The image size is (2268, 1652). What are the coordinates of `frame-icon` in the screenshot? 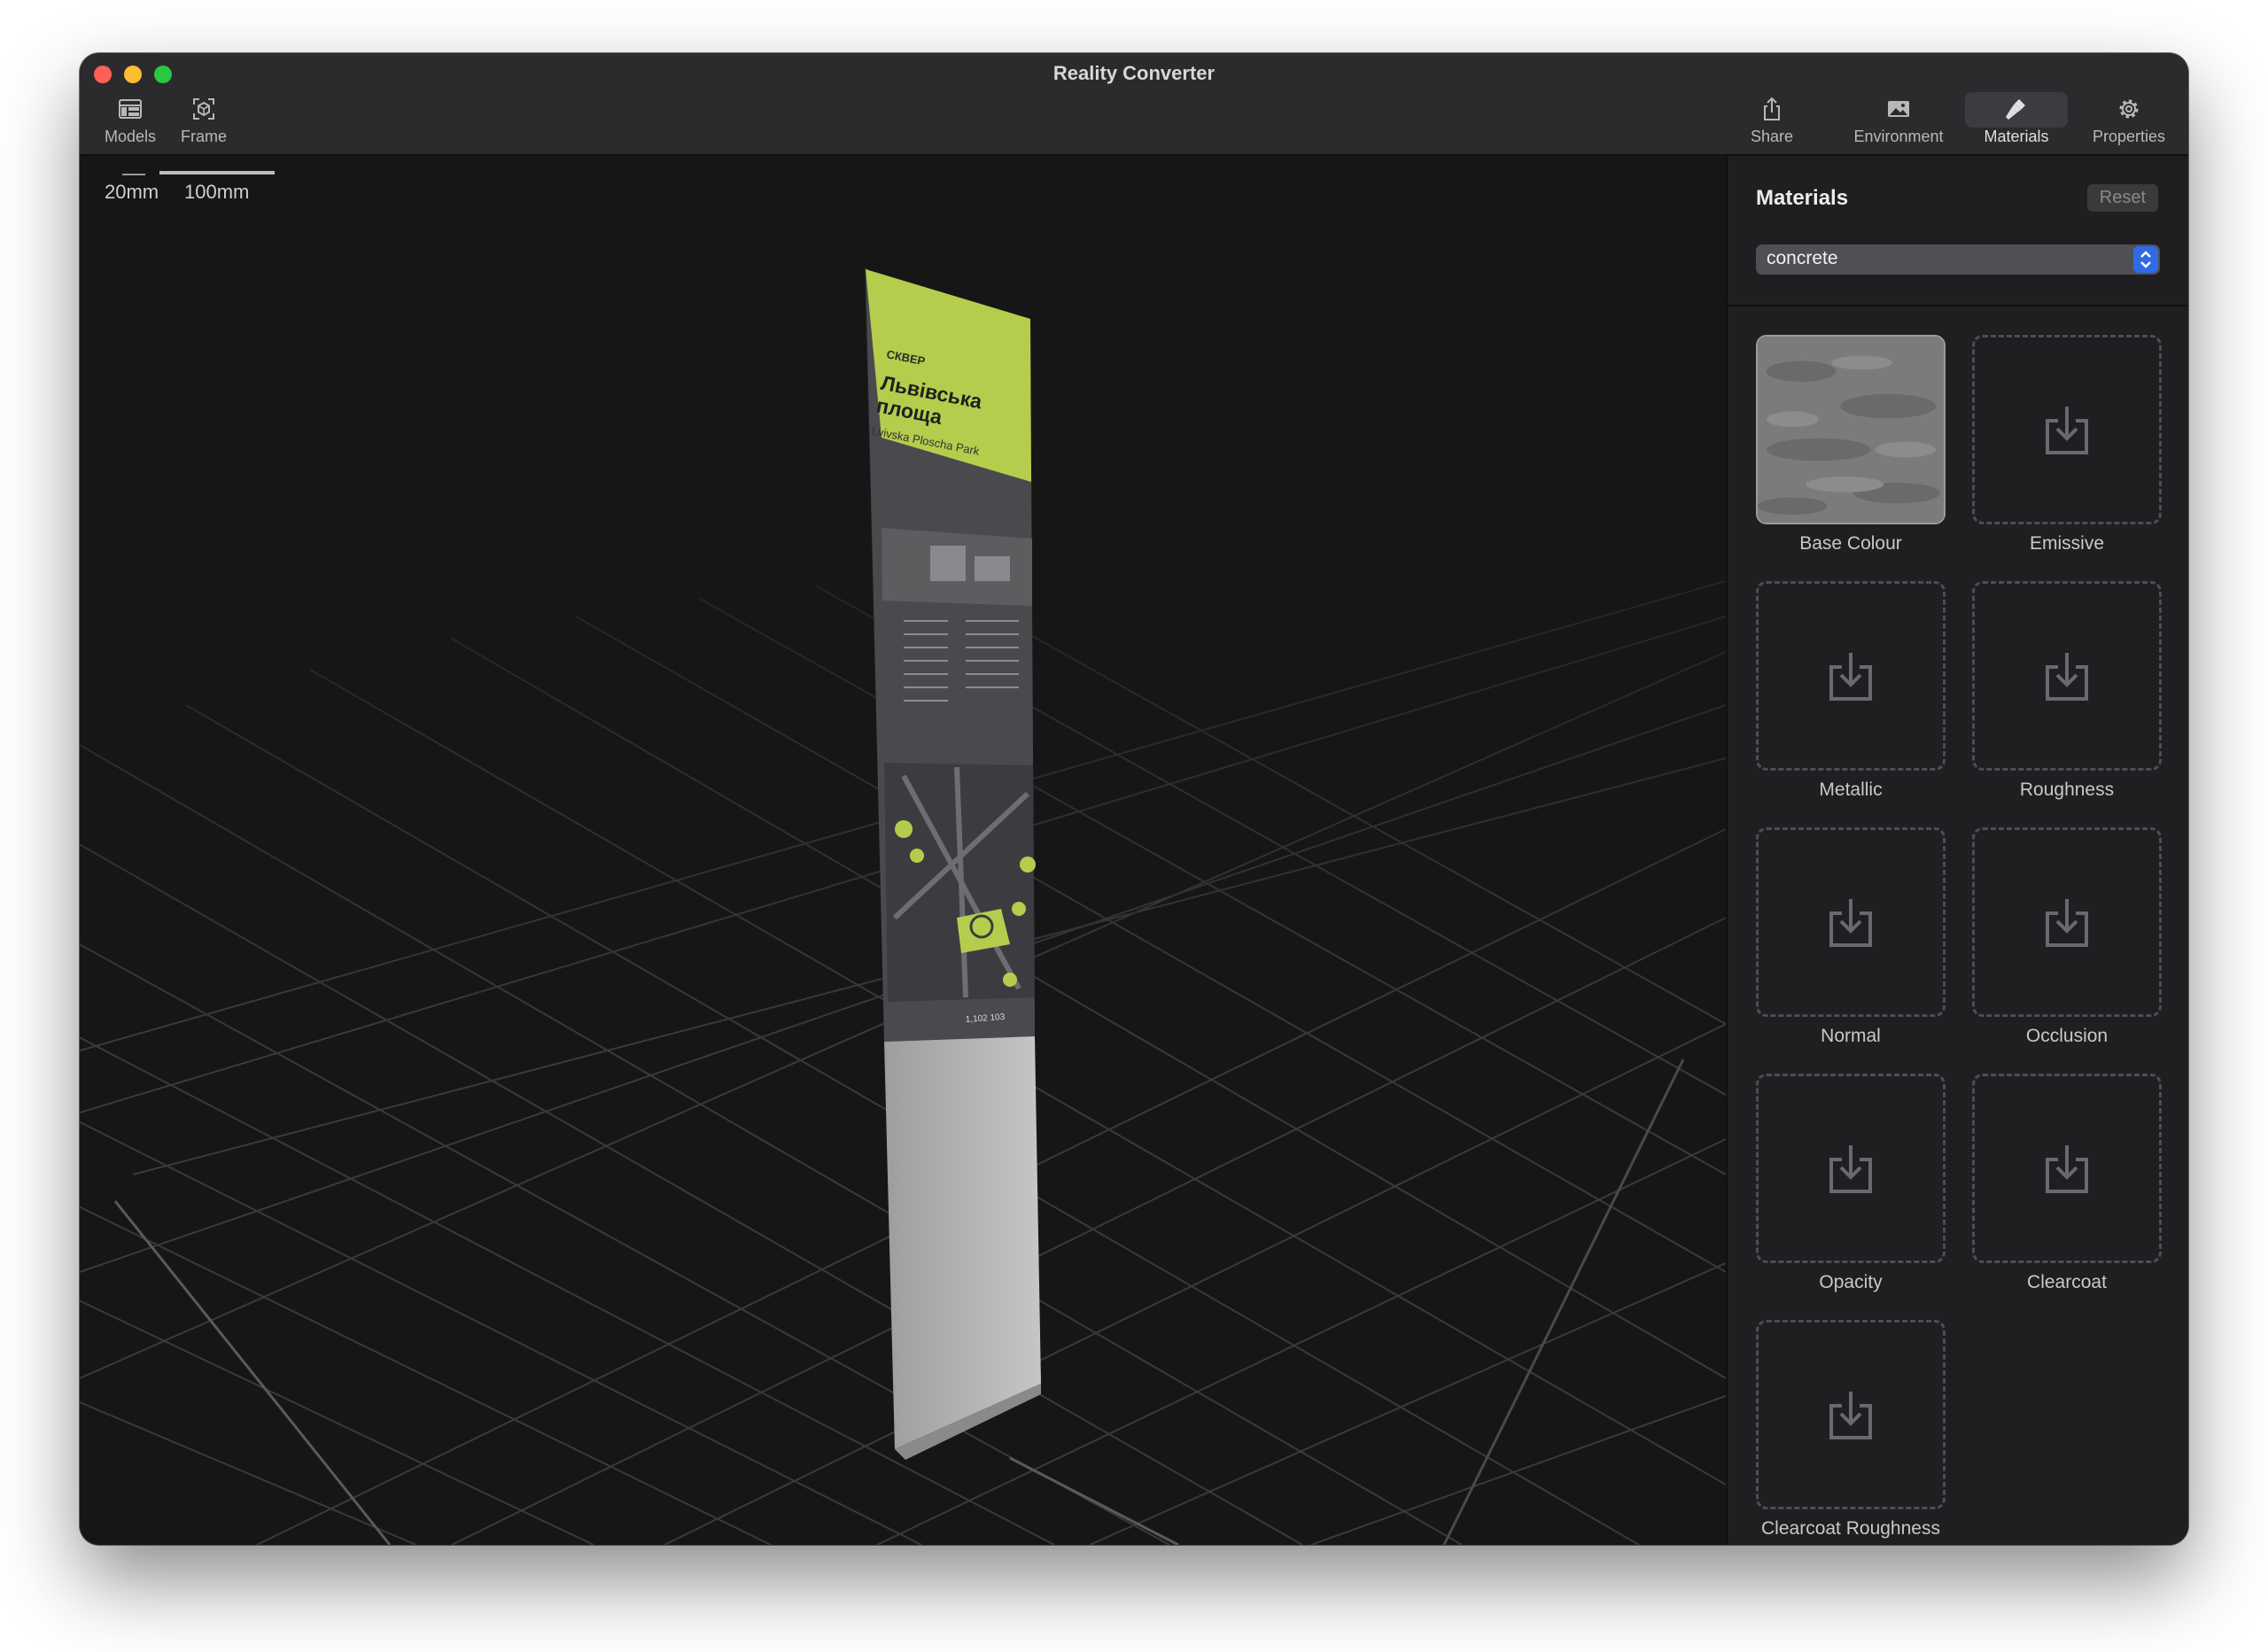 It's located at (203, 109).